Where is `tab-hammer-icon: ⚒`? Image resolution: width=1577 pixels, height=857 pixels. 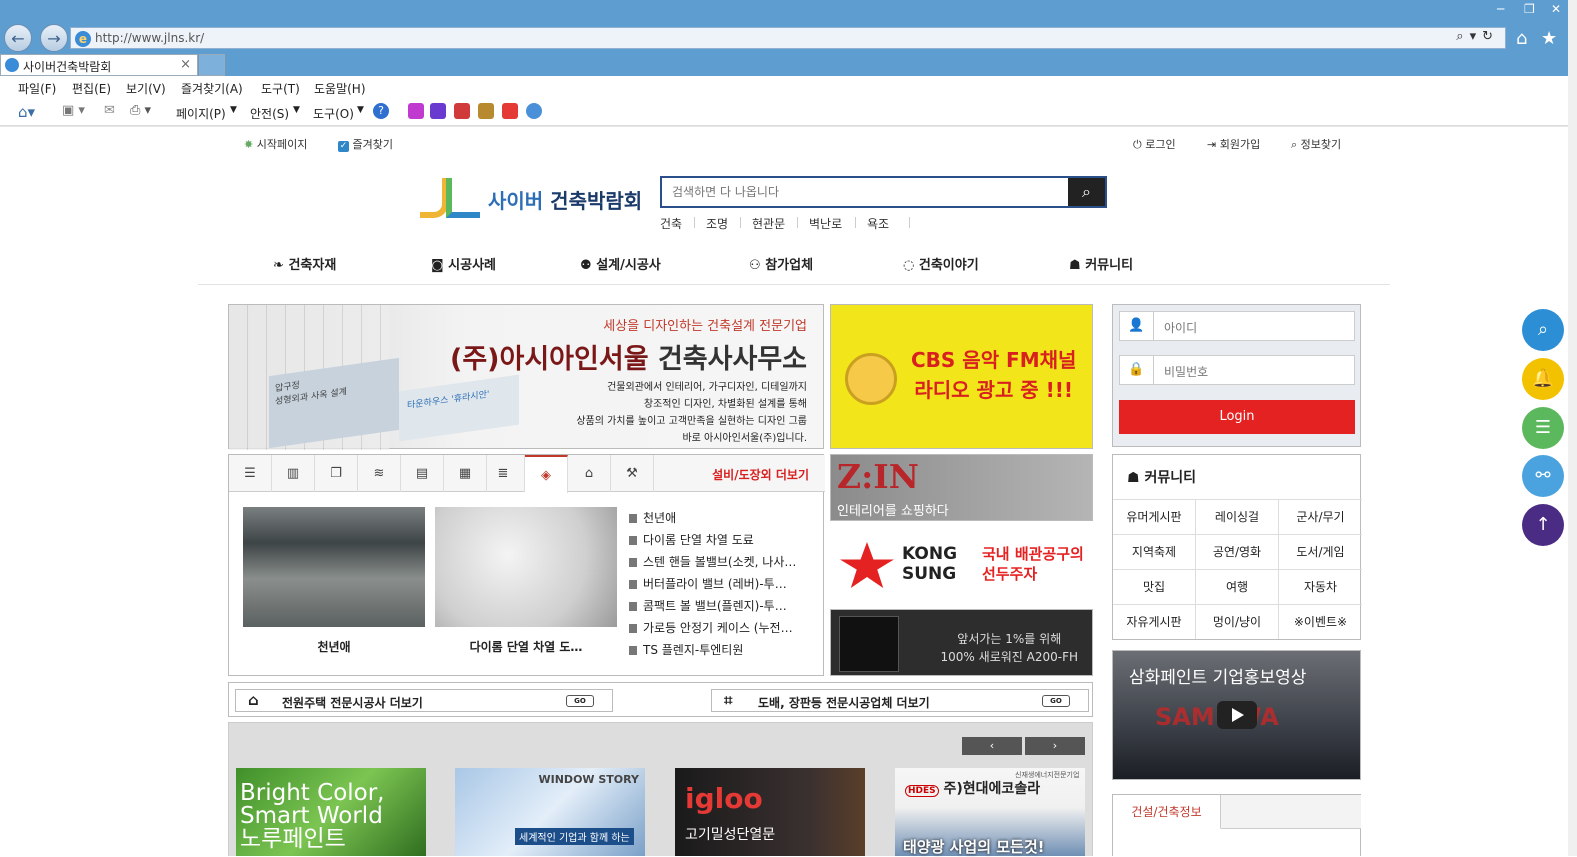 tab-hammer-icon: ⚒ is located at coordinates (632, 473).